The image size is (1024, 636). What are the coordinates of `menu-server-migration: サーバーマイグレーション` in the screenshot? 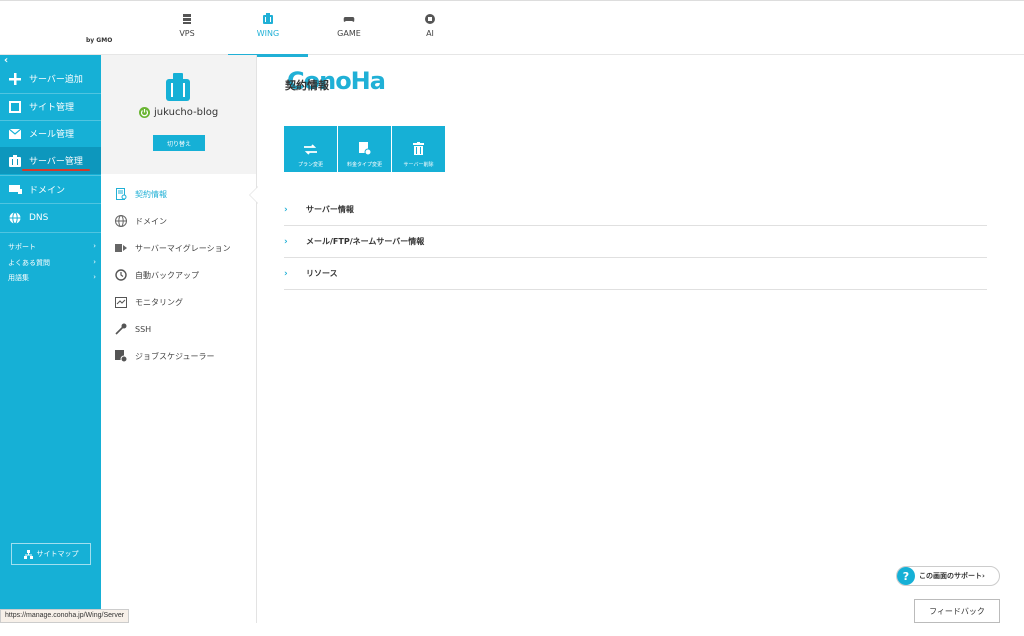 It's located at (185, 248).